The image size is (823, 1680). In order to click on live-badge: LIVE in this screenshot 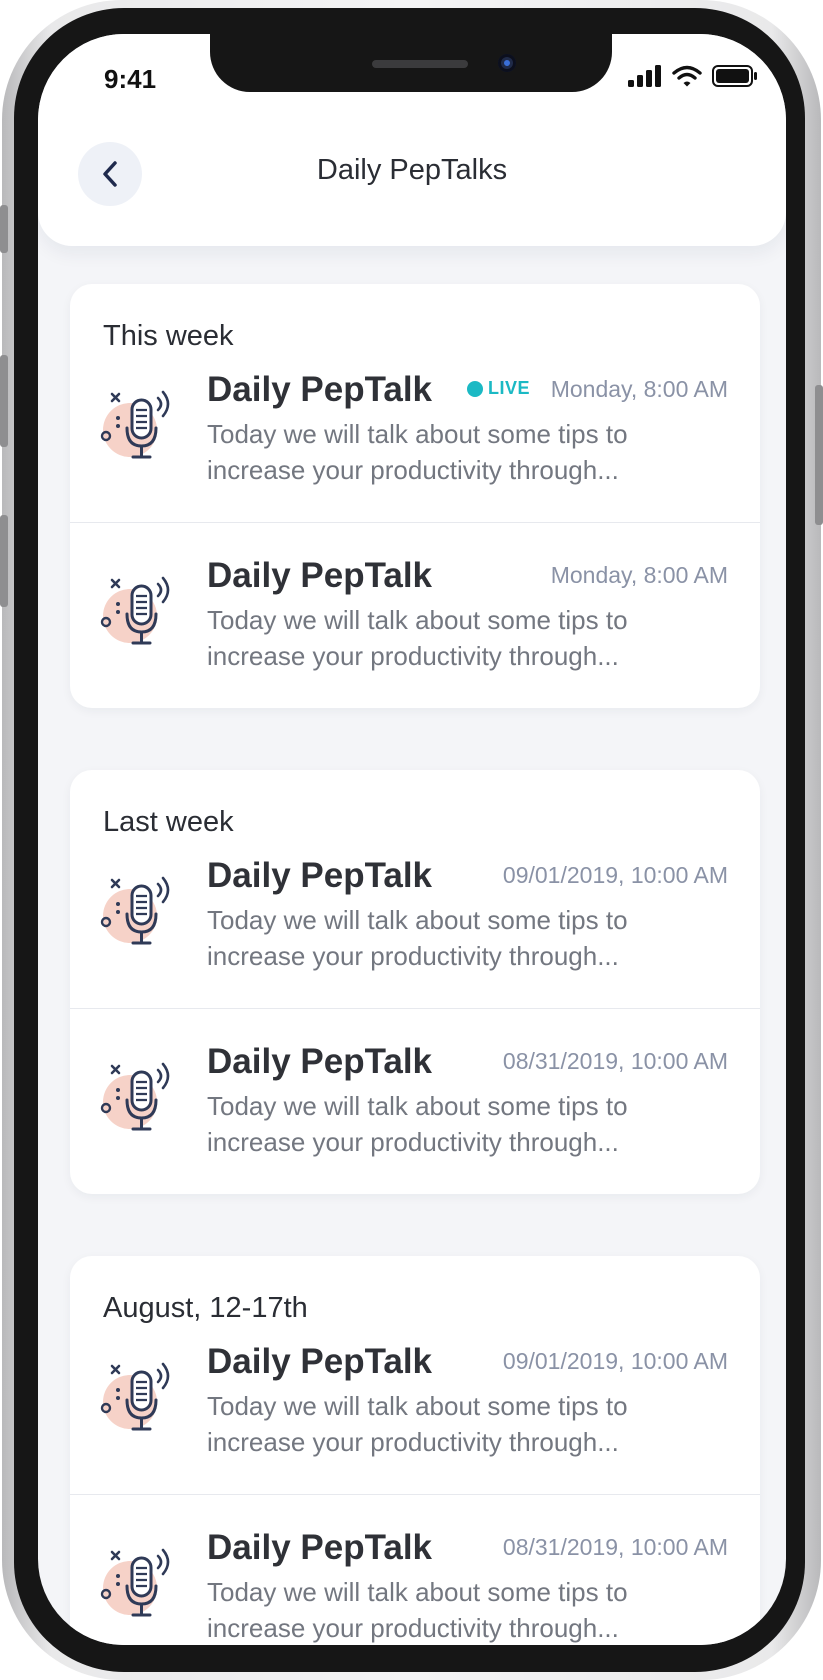, I will do `click(498, 388)`.